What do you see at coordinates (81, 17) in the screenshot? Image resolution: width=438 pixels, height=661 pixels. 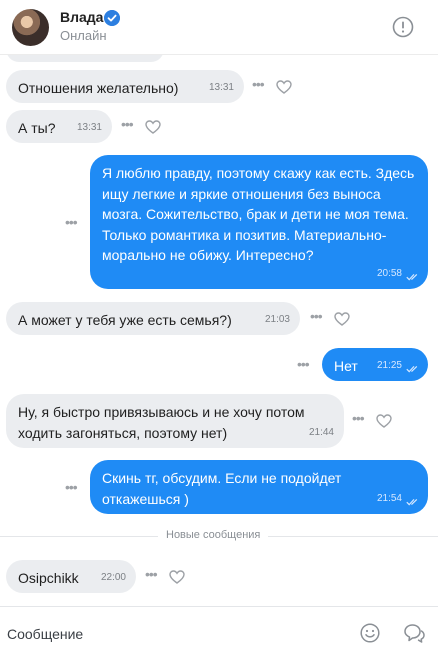 I see `contact-name: Влада` at bounding box center [81, 17].